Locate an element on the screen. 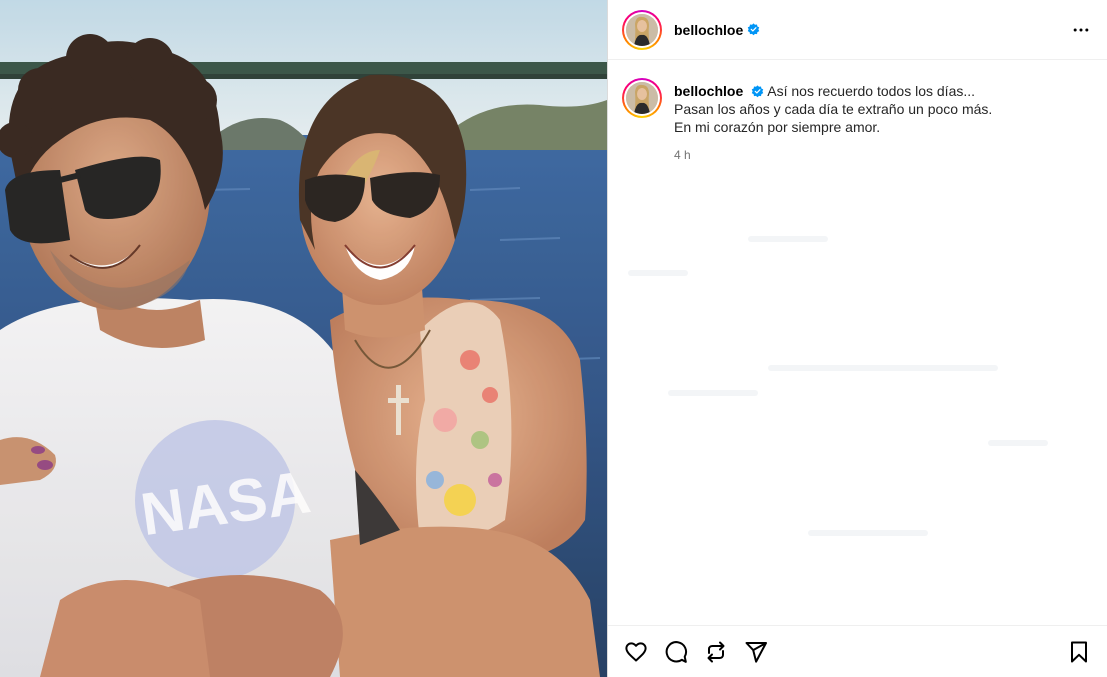  bookmark-icon is located at coordinates (1079, 651).